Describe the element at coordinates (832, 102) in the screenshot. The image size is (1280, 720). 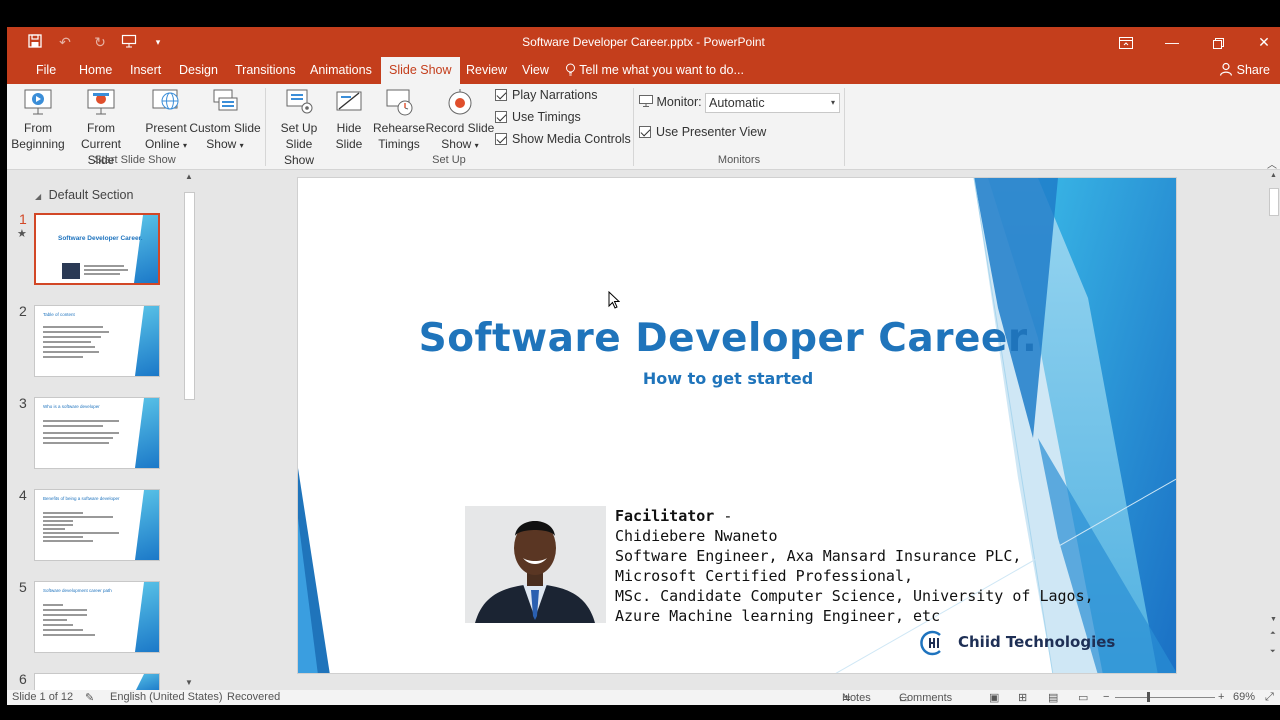
I see `chevron-down-icon: ▾` at that location.